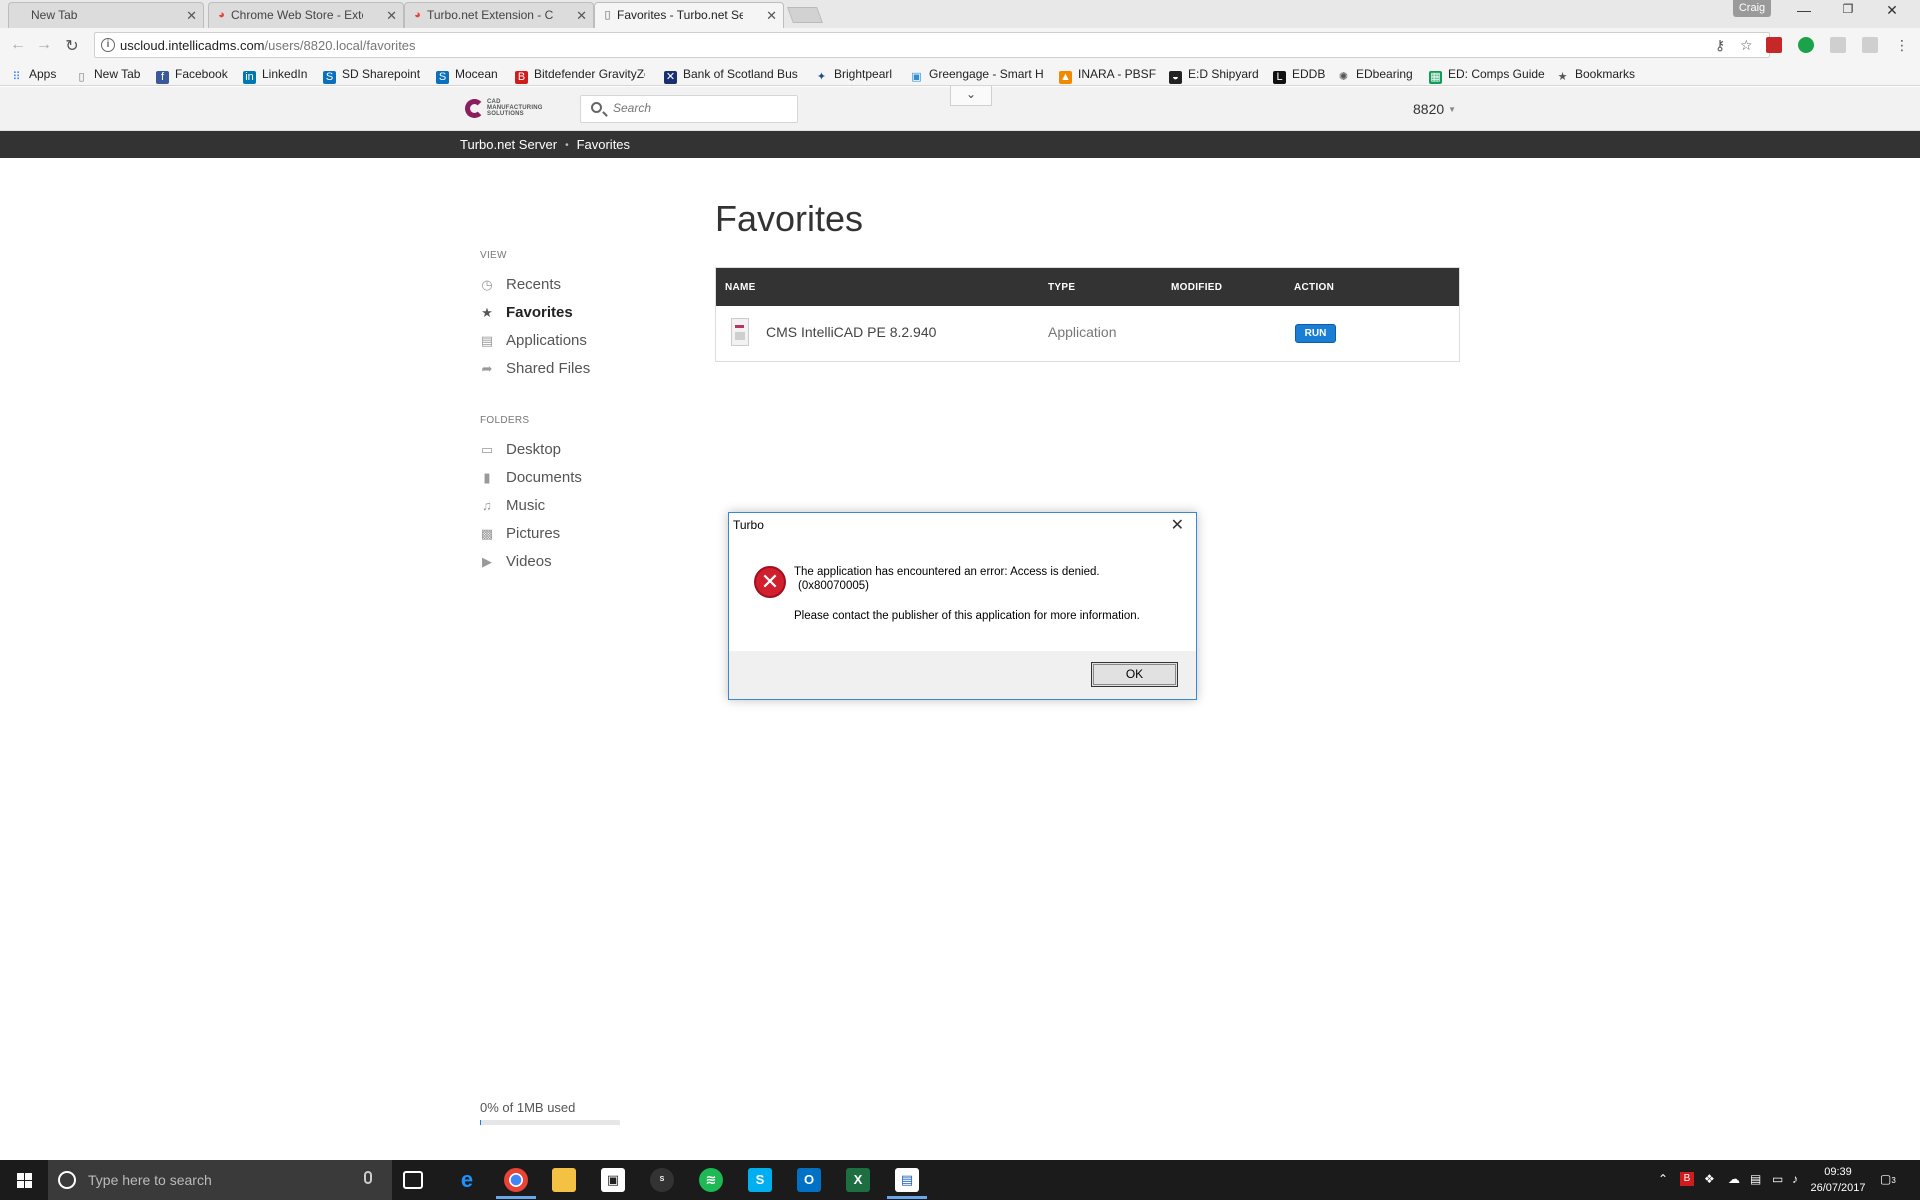 This screenshot has width=1920, height=1200. What do you see at coordinates (33, 75) in the screenshot?
I see `bookmark-apps: ⠿ Apps` at bounding box center [33, 75].